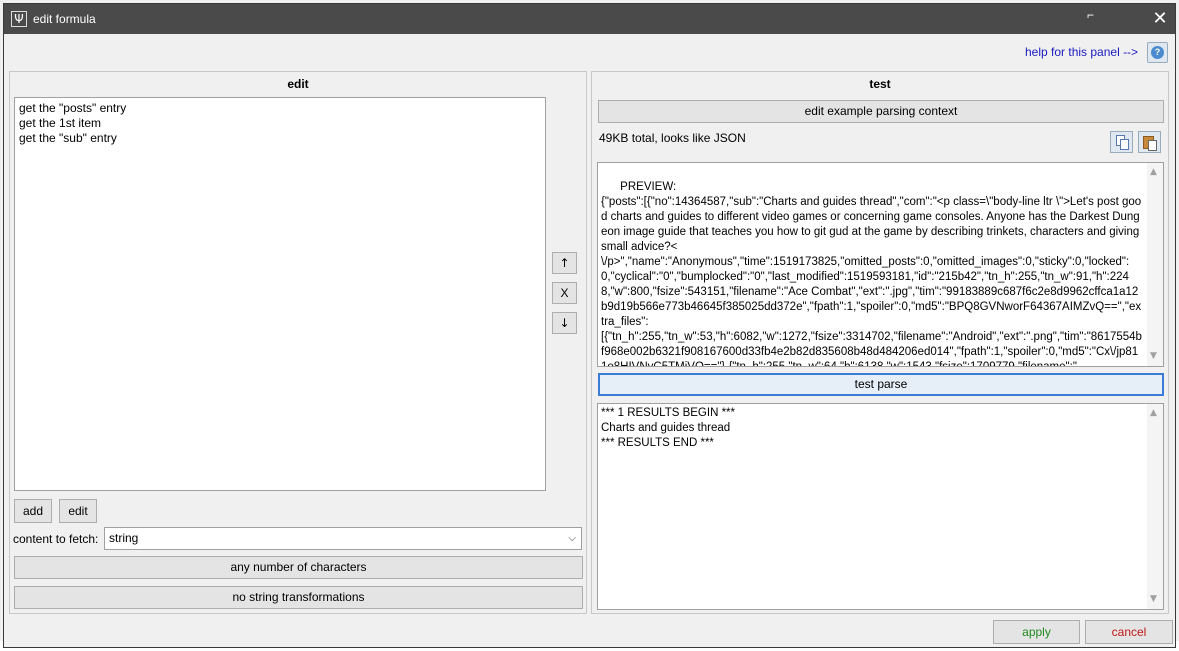 This screenshot has width=1179, height=651. I want to click on paste-icon, so click(1149, 142).